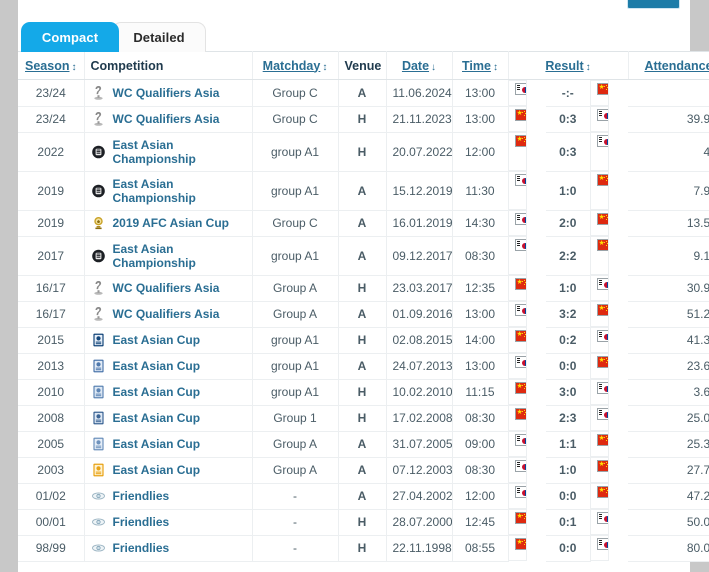 The width and height of the screenshot is (709, 572). What do you see at coordinates (476, 66) in the screenshot?
I see `time-sort-link: Time` at bounding box center [476, 66].